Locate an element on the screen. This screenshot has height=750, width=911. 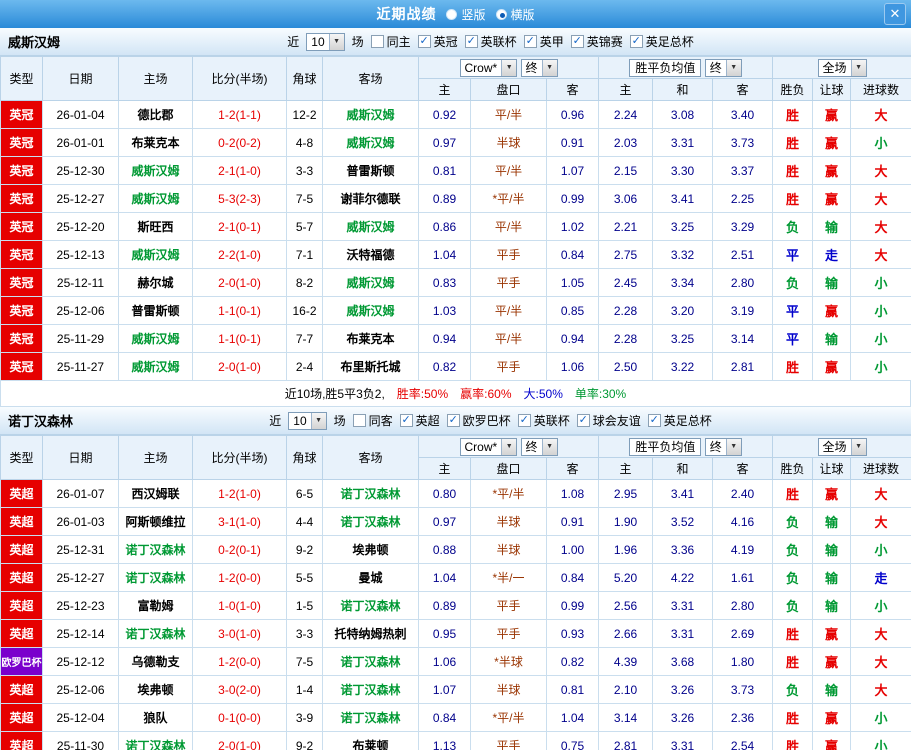
layout-radio-horizontal: 横版 is located at coordinates (515, 14).